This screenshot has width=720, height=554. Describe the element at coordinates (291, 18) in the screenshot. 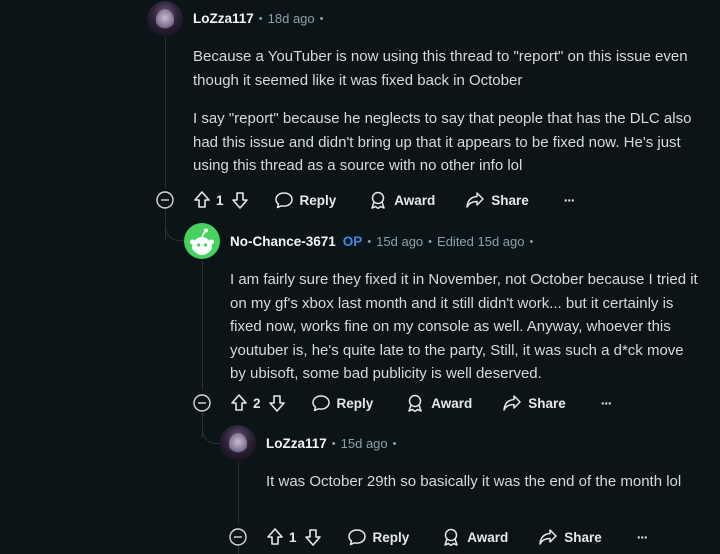

I see `timestamp: 18d ago` at that location.